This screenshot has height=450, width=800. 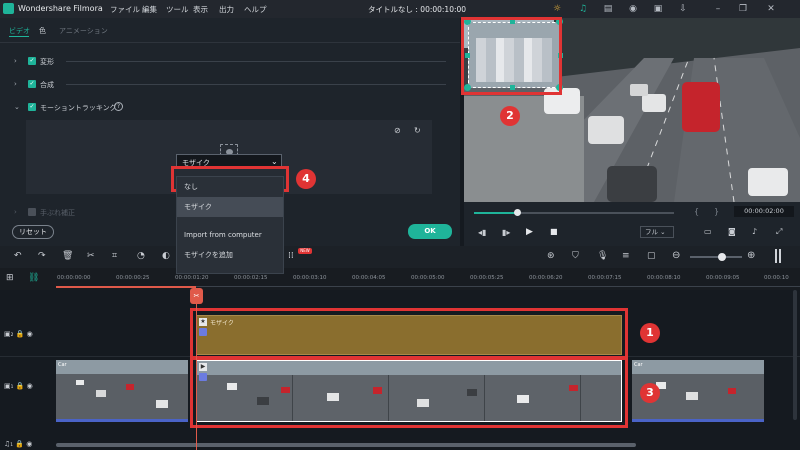 What do you see at coordinates (10, 278) in the screenshot?
I see `add-track-icon: ⊞` at bounding box center [10, 278].